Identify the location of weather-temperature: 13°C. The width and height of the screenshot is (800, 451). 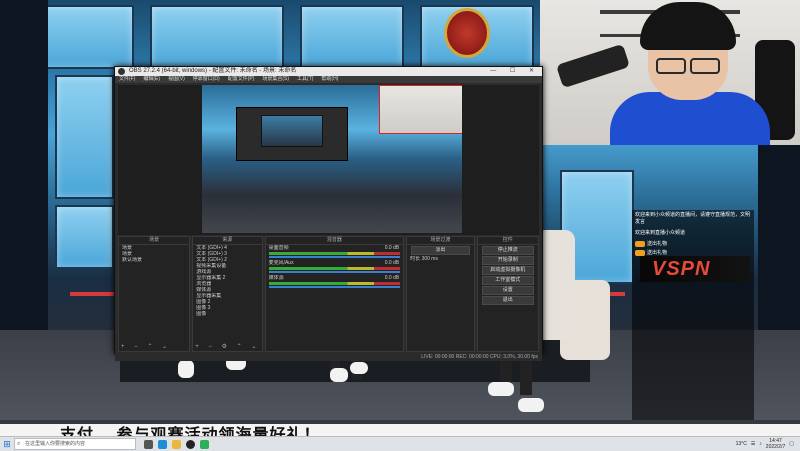
(741, 444).